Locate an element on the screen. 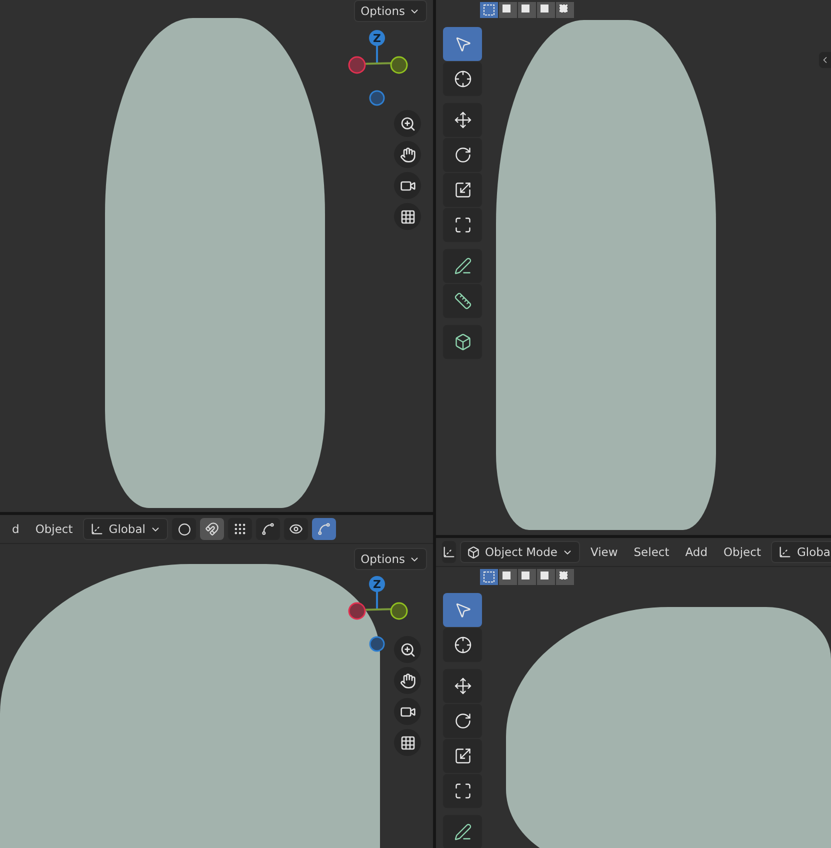 The image size is (831, 848). magnet-icon is located at coordinates (212, 529).